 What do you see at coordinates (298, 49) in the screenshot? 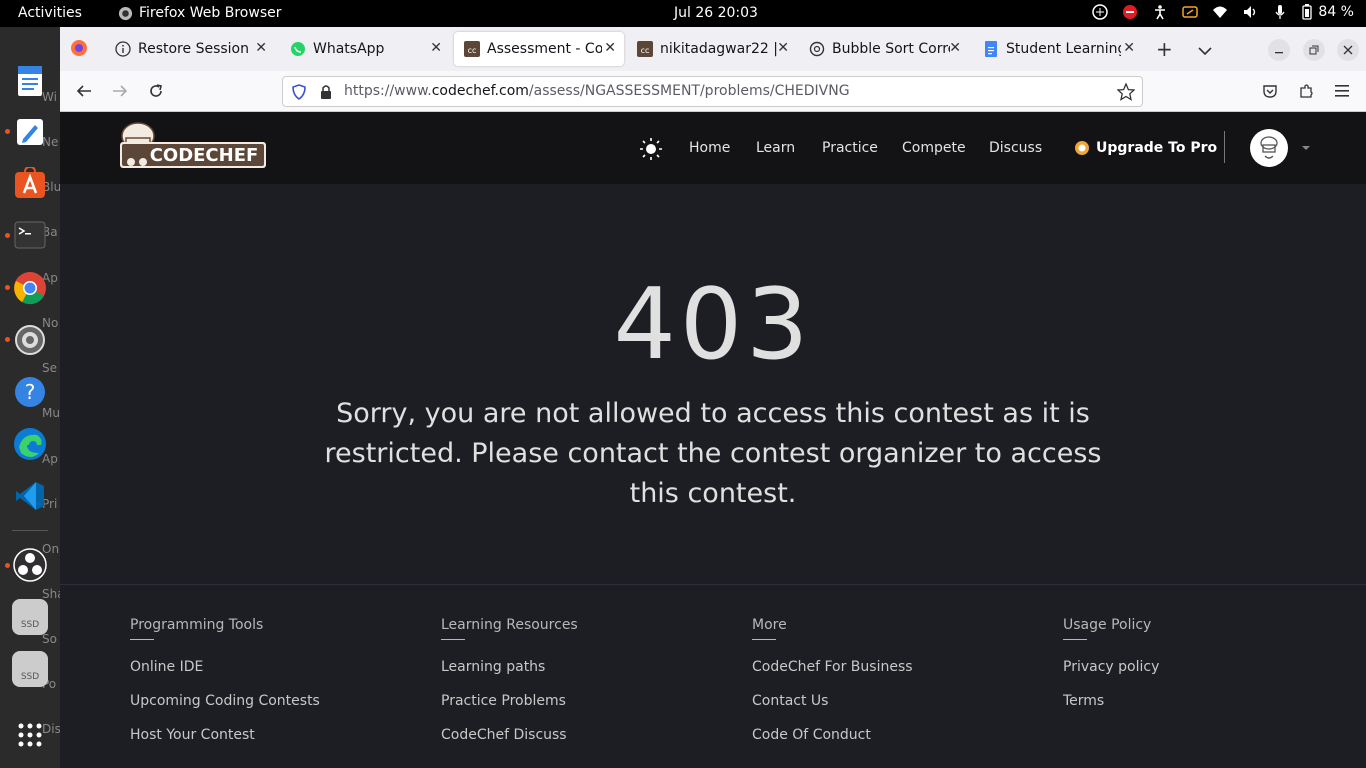
I see `whatsapp-icon` at bounding box center [298, 49].